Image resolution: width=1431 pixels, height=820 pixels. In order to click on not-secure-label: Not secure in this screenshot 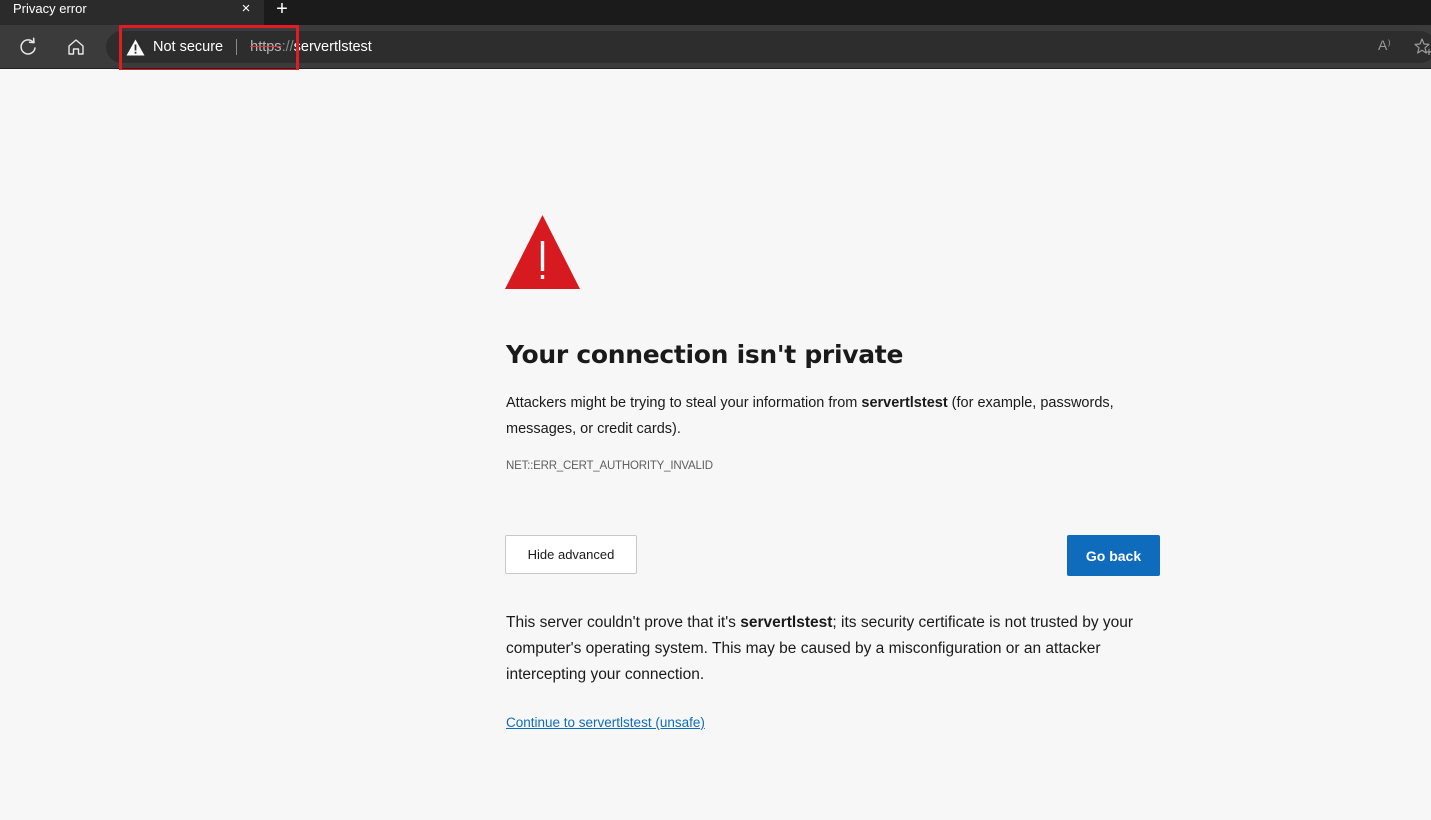, I will do `click(188, 47)`.